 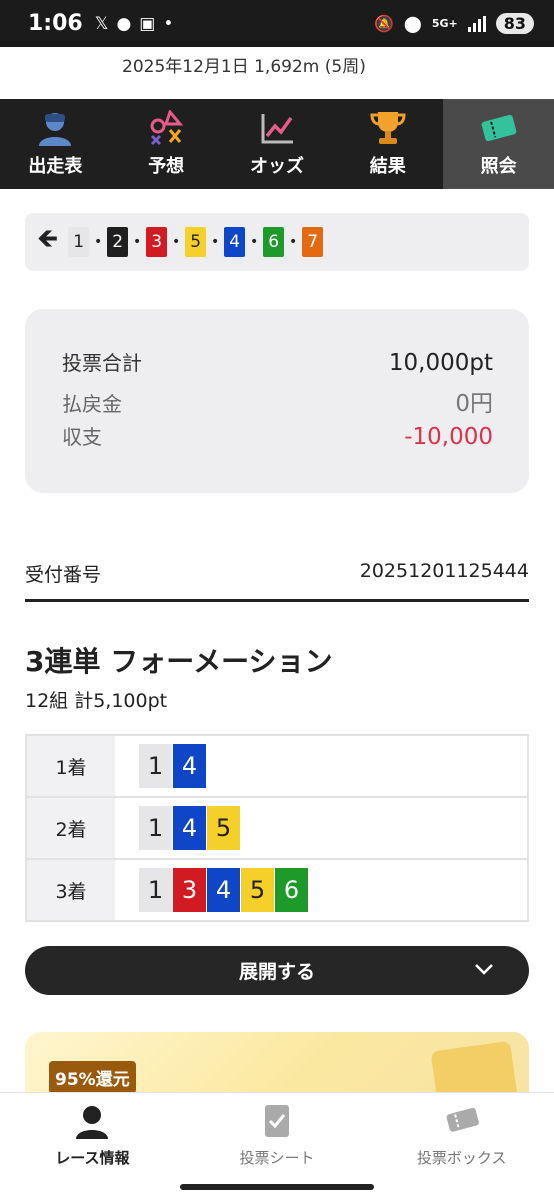 What do you see at coordinates (388, 128) in the screenshot?
I see `trophy-icon` at bounding box center [388, 128].